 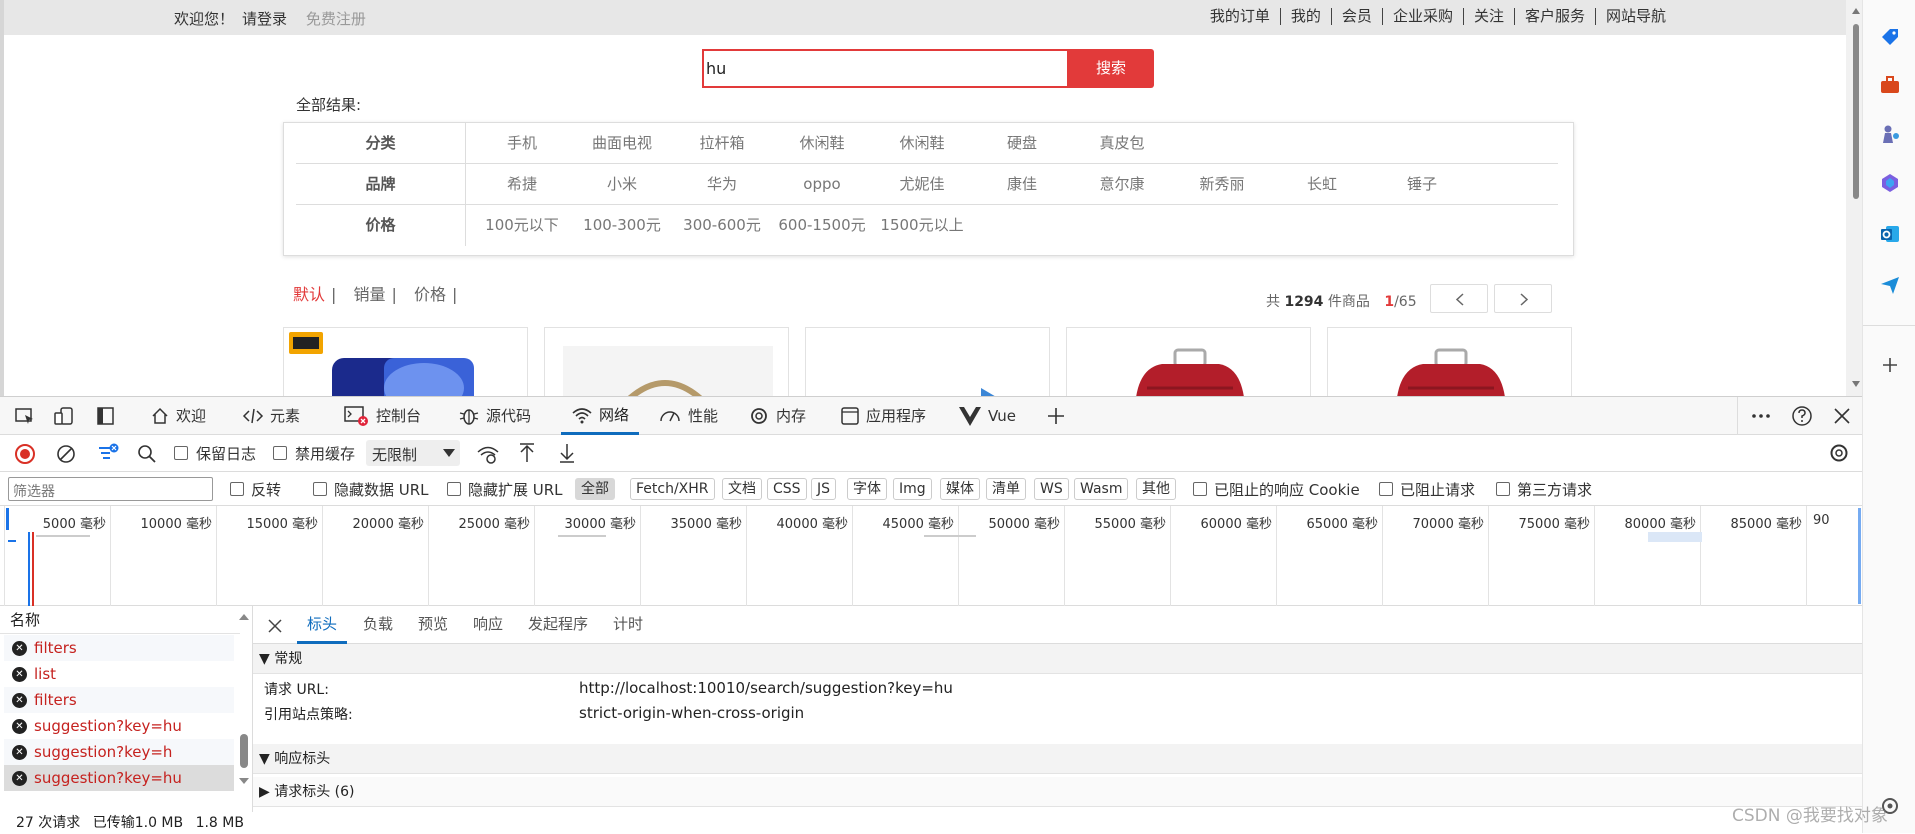 What do you see at coordinates (1523, 298) in the screenshot?
I see `next-page-button` at bounding box center [1523, 298].